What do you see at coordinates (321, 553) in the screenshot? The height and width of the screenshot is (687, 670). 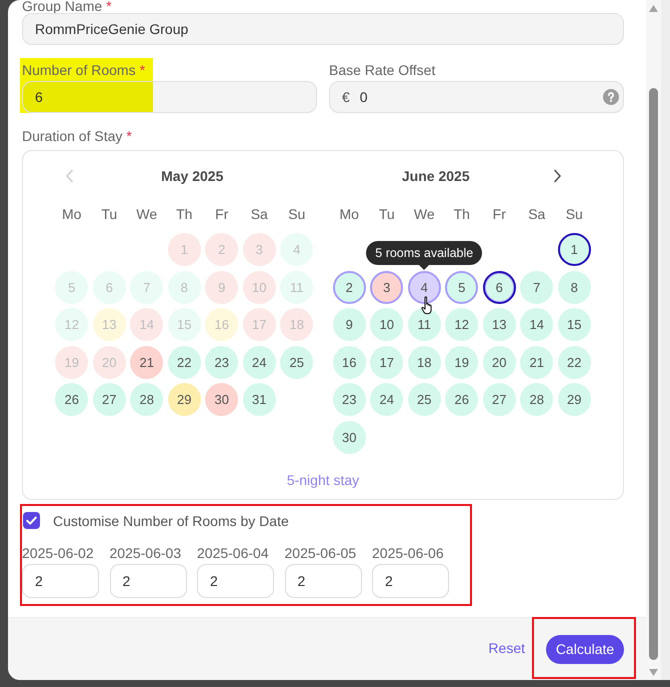 I see `date-label: 2025-06-05` at bounding box center [321, 553].